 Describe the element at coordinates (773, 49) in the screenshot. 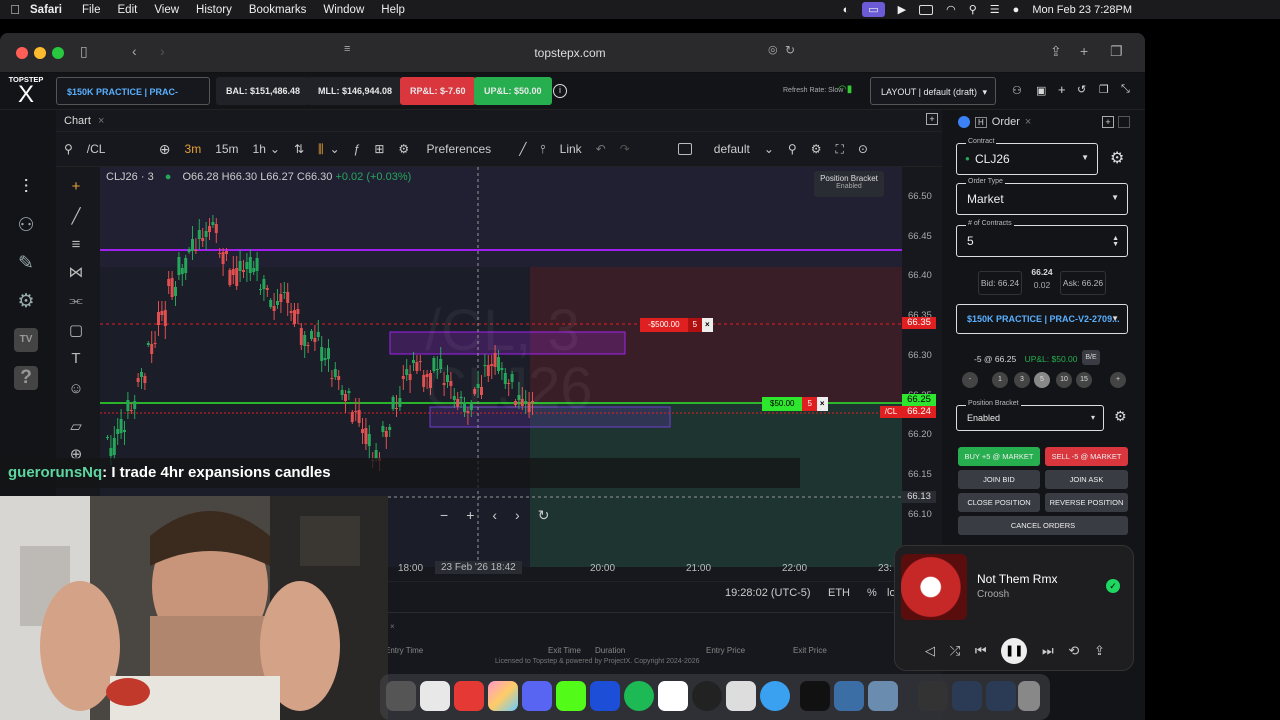

I see `privacy-icon: ◎` at that location.